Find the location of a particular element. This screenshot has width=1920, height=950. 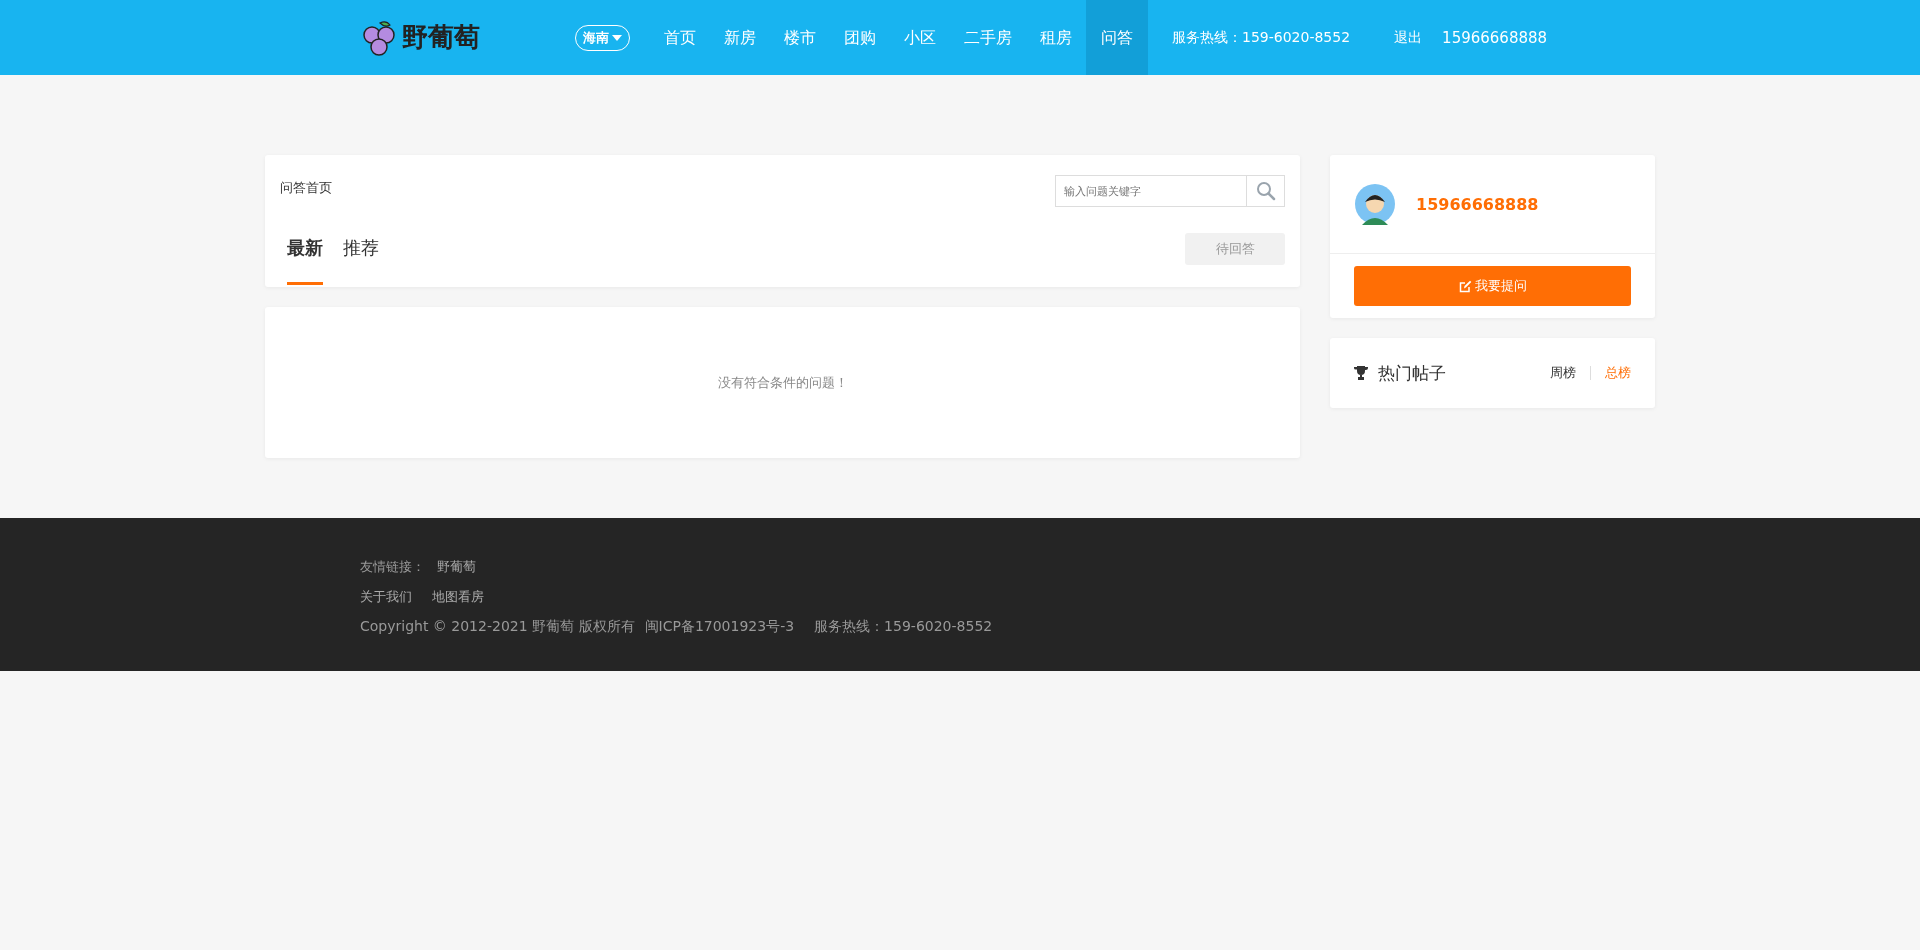

edit-icon is located at coordinates (1465, 286).